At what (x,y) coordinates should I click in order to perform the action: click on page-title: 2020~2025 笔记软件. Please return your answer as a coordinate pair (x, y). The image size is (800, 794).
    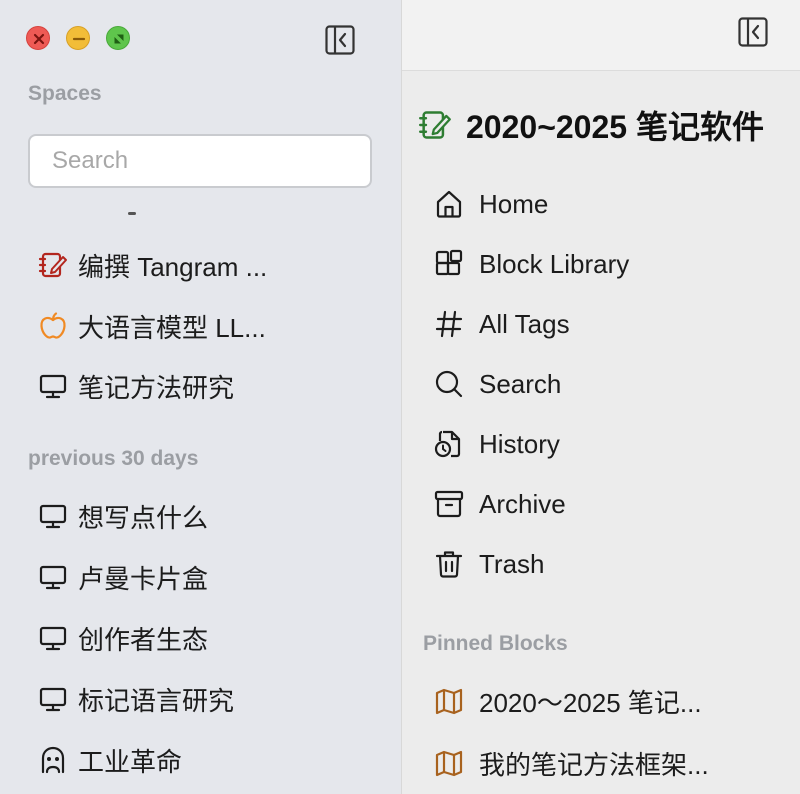
    Looking at the image, I should click on (591, 125).